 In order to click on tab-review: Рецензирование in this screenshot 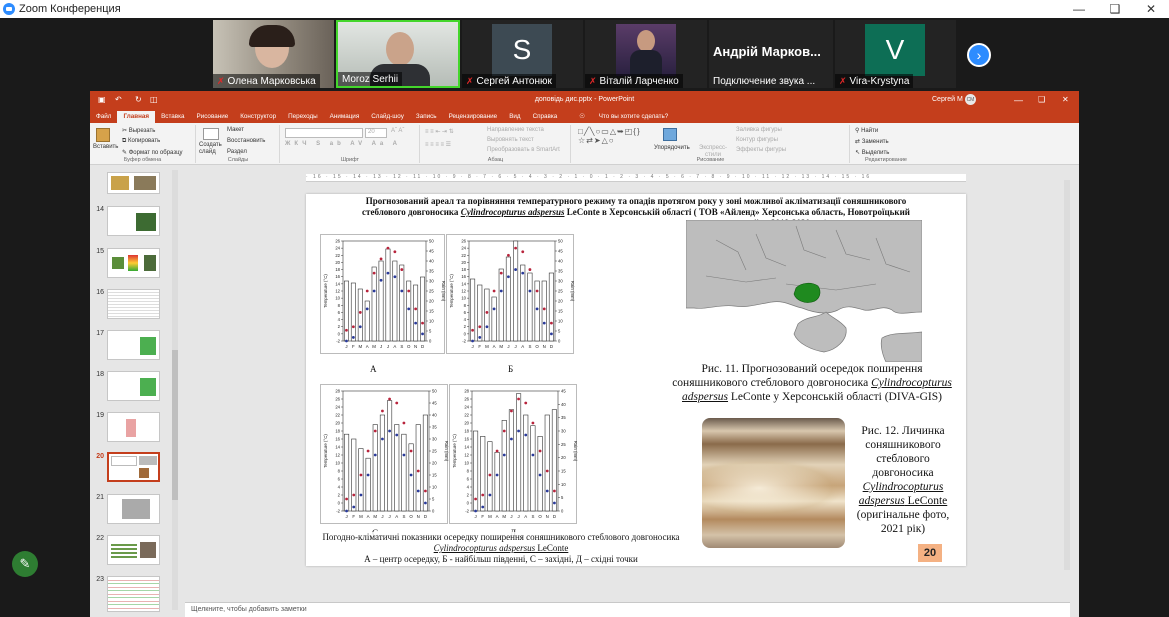, I will do `click(473, 118)`.